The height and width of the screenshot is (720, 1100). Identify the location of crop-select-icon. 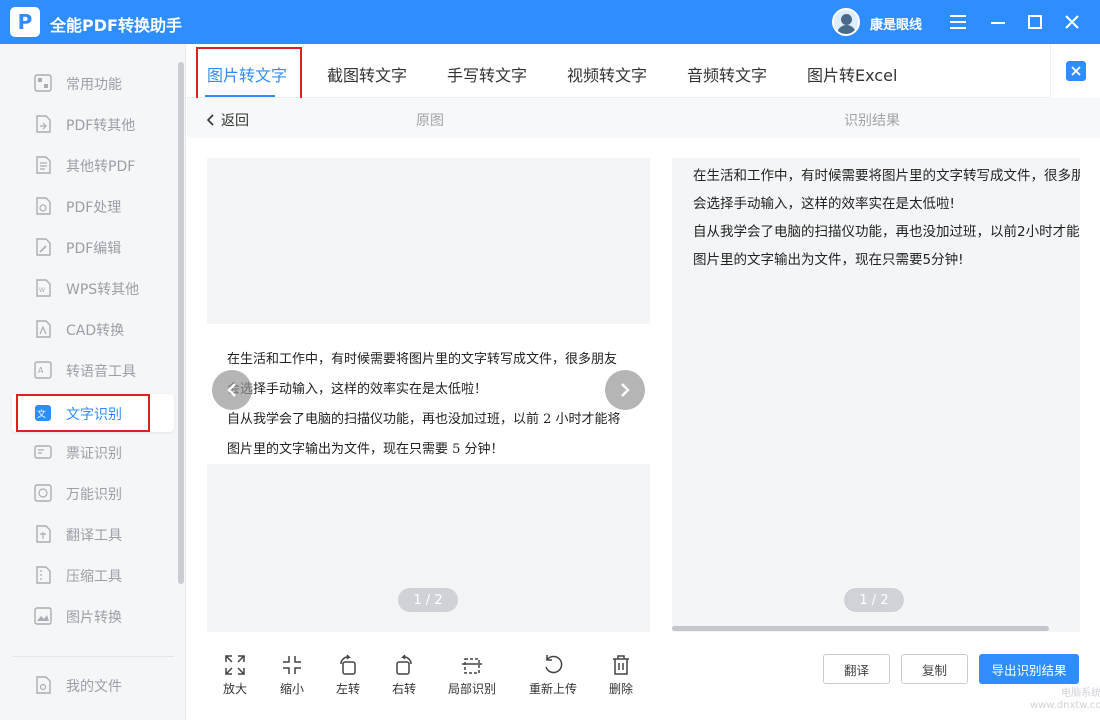
(472, 666).